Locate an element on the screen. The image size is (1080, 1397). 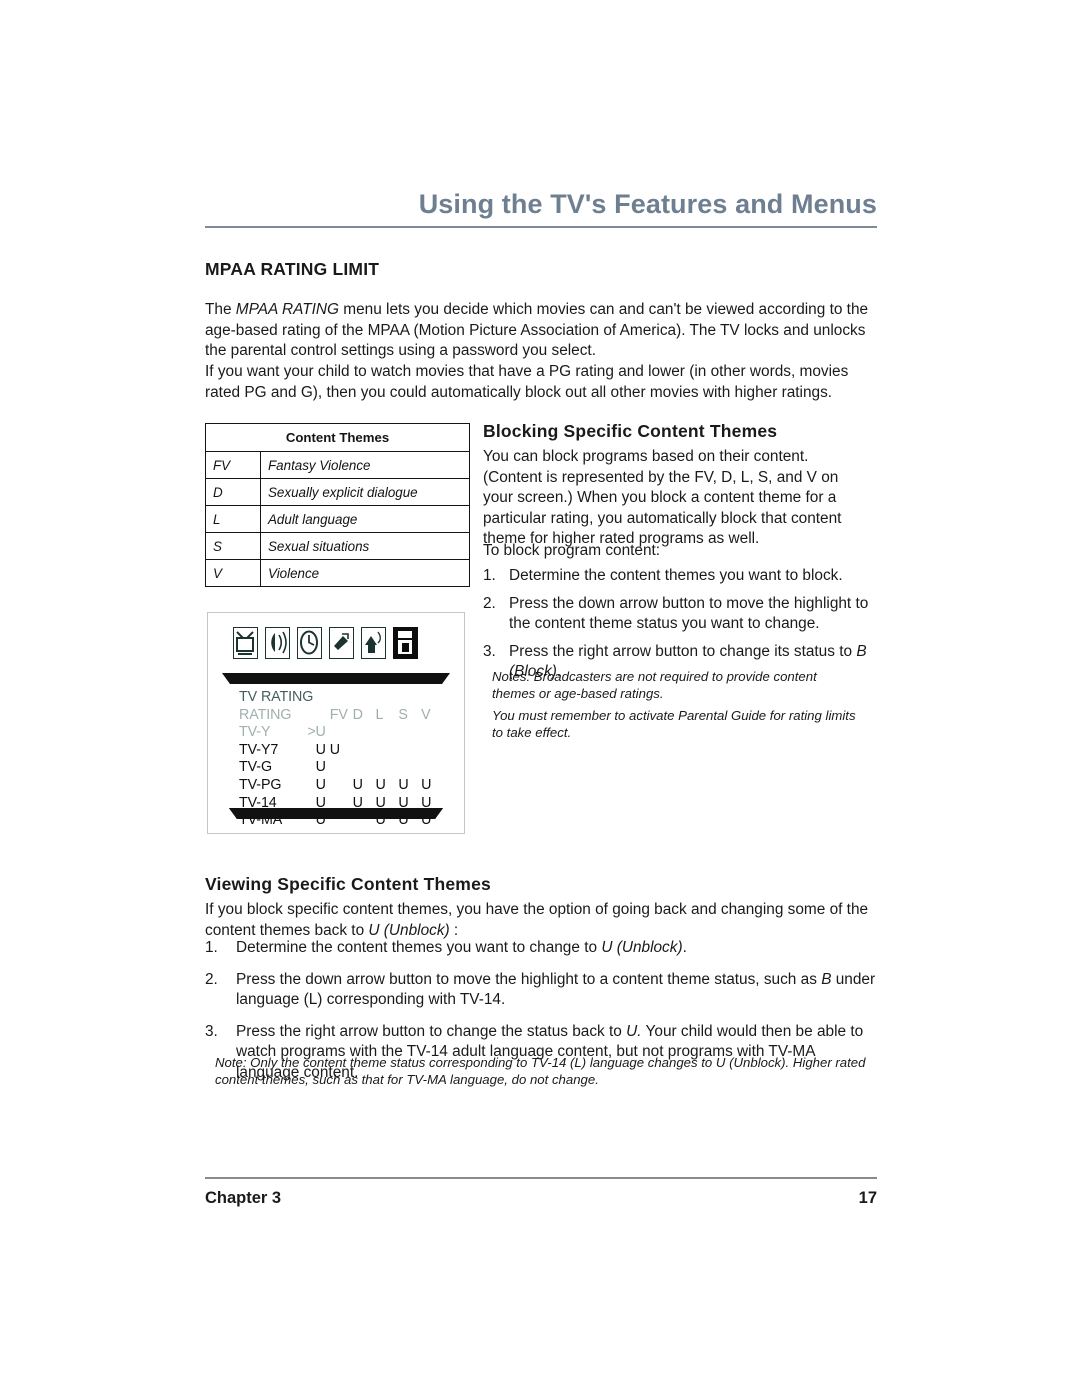
theme-description: Violence is located at coordinates (294, 573).